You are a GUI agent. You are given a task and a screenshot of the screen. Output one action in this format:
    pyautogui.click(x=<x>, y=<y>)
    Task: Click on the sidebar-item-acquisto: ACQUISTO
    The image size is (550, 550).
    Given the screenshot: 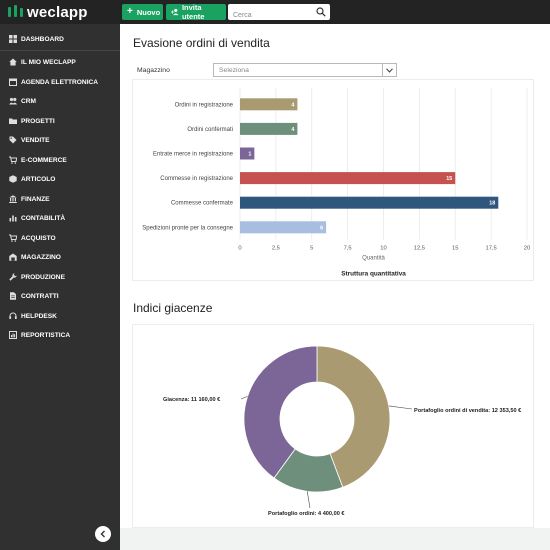 What is the action you would take?
    pyautogui.click(x=60, y=238)
    